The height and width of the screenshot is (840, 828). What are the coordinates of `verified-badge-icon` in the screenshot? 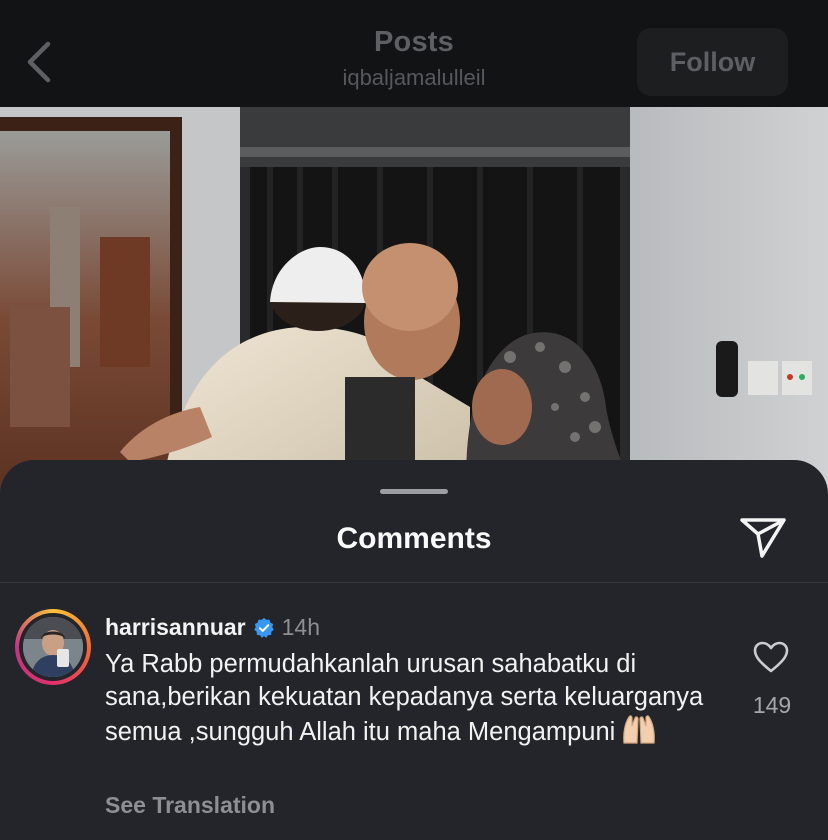 It's located at (263, 627).